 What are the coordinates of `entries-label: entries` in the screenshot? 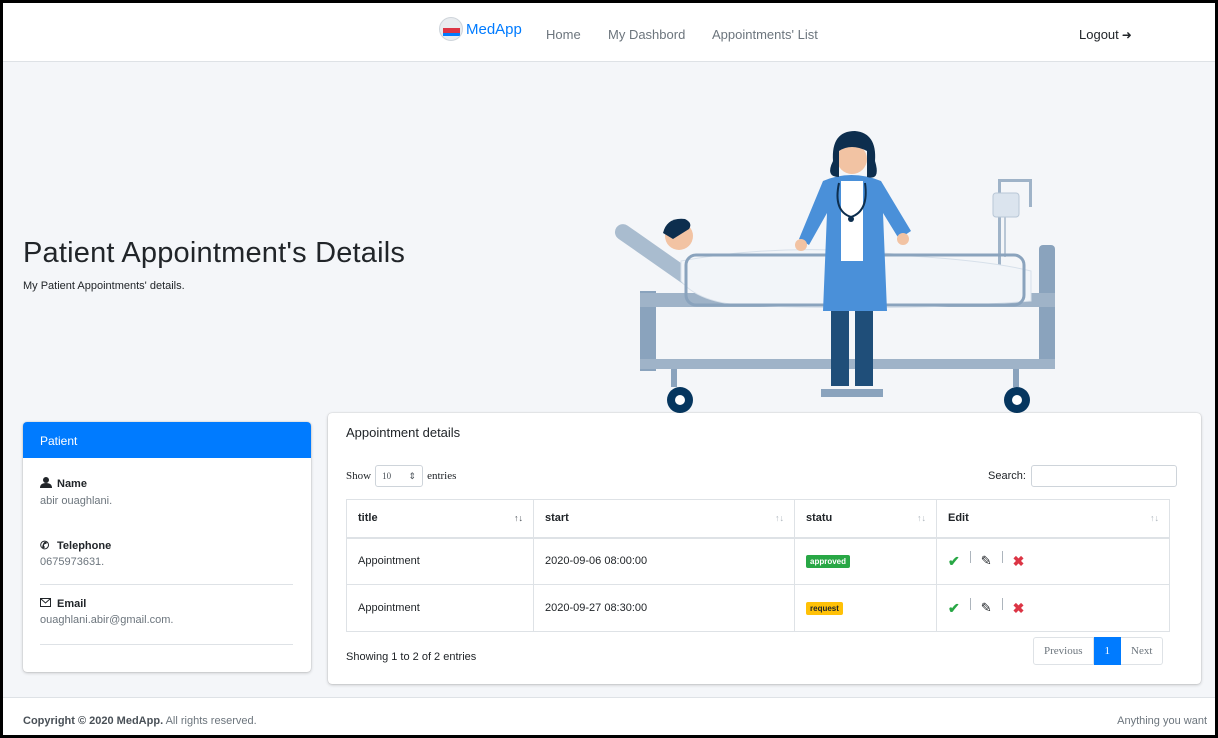 It's located at (442, 476).